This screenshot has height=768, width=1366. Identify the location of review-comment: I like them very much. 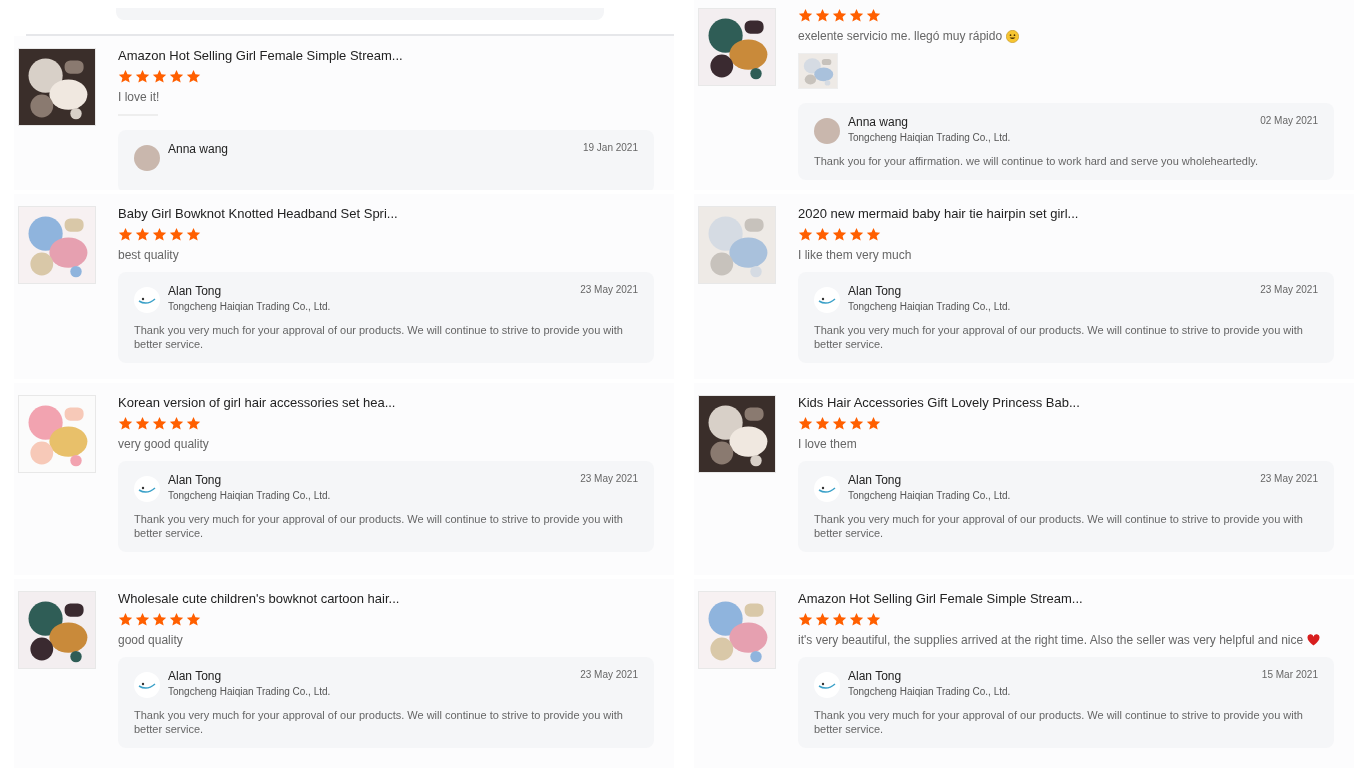
(855, 255).